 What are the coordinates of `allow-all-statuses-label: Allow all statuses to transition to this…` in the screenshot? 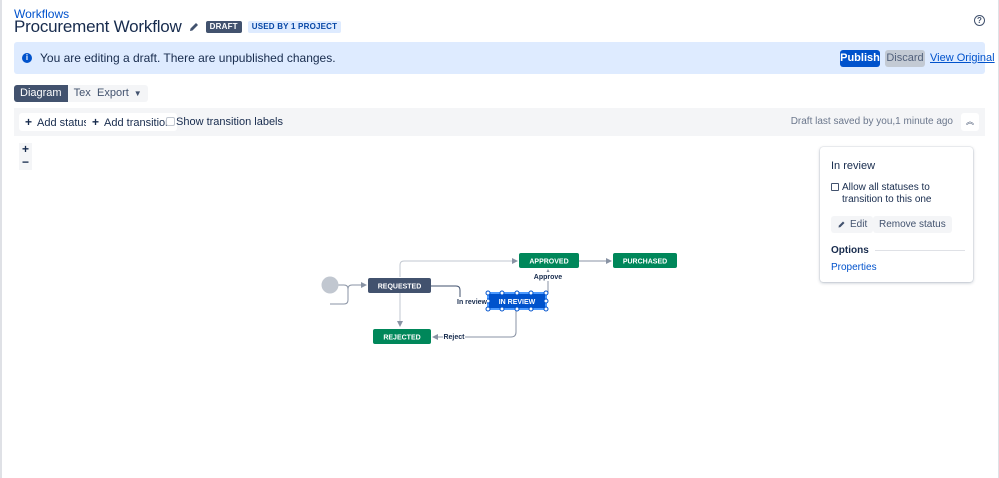 It's located at (887, 193).